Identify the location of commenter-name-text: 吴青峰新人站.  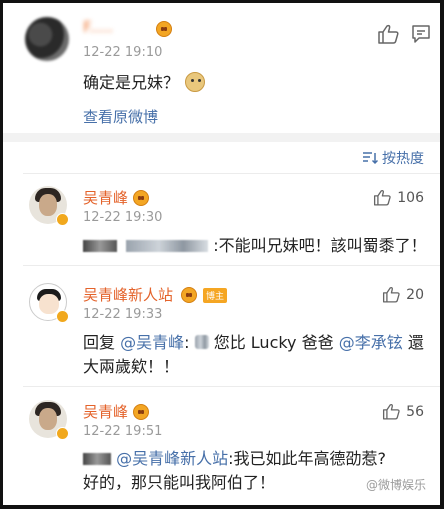
(128, 295).